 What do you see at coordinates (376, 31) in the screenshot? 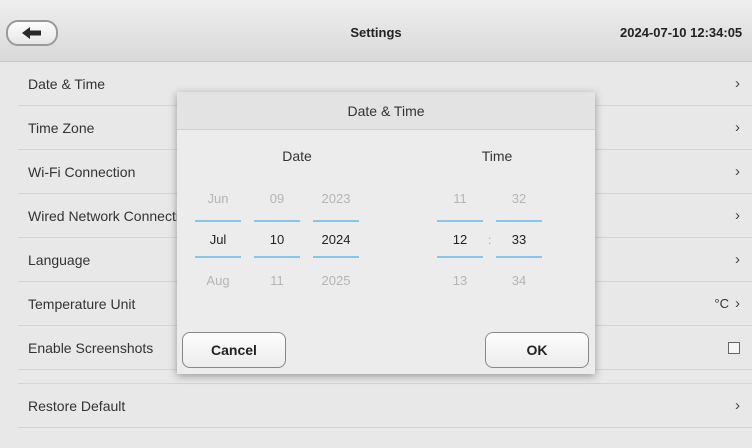
I see `title-bar: Settings 2024-07-10 12:34:05` at bounding box center [376, 31].